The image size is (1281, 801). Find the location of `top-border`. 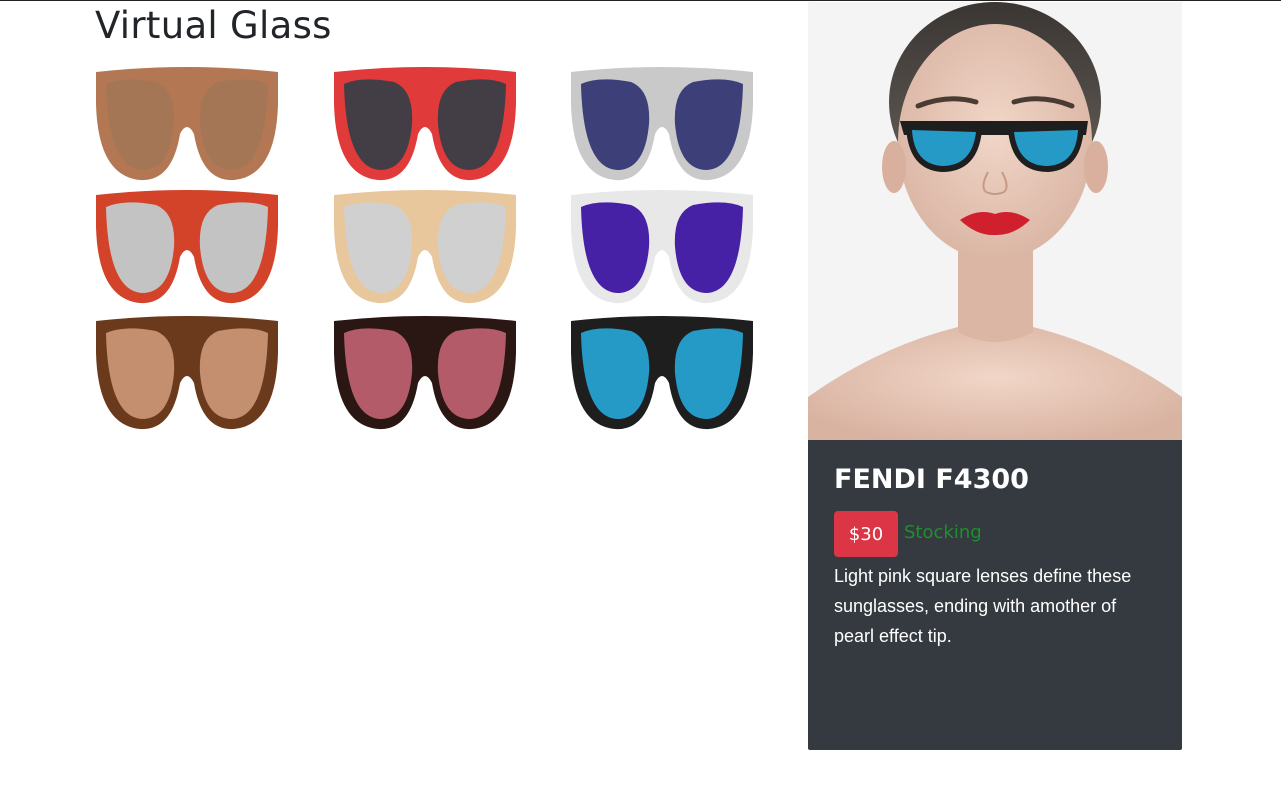

top-border is located at coordinates (640, 0).